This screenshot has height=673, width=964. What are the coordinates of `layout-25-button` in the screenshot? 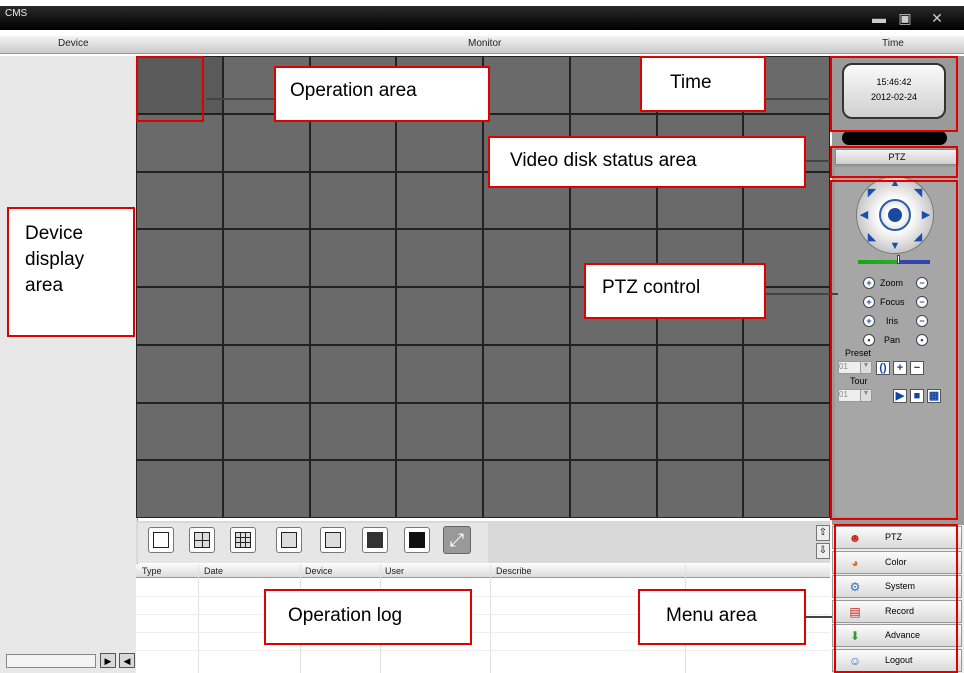 It's located at (333, 540).